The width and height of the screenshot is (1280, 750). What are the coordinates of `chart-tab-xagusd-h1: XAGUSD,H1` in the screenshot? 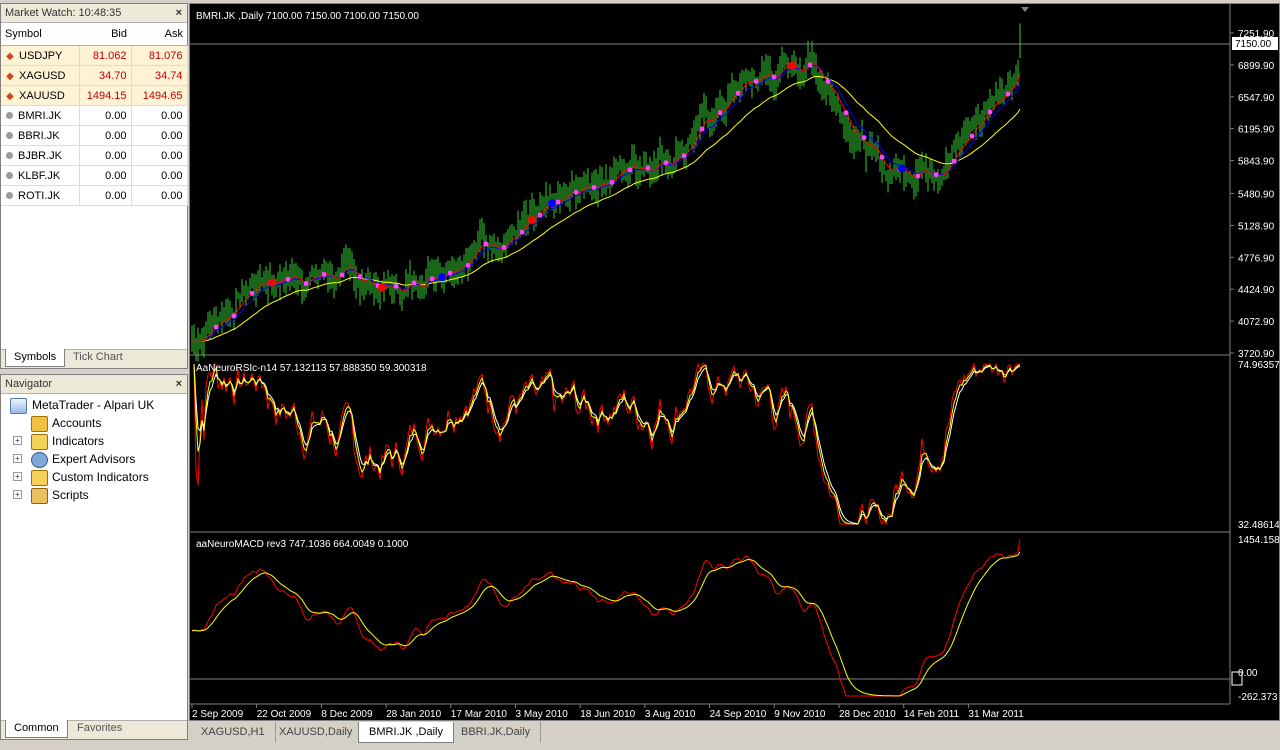 It's located at (233, 732).